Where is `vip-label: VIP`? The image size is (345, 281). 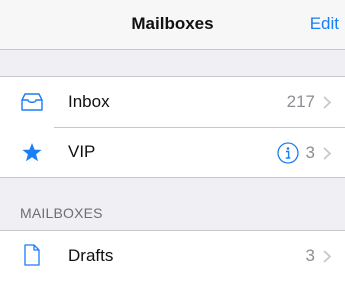
vip-label: VIP is located at coordinates (82, 151).